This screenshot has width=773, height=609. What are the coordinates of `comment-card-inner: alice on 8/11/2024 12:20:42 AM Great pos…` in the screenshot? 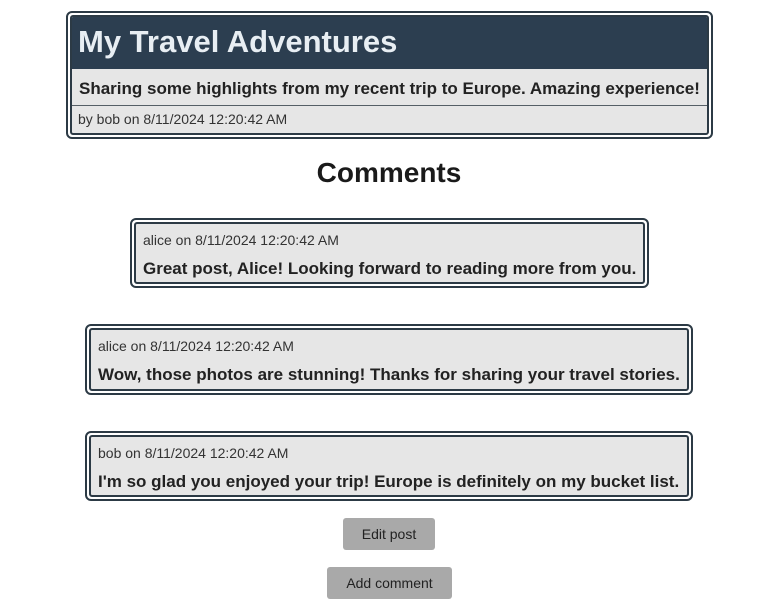 It's located at (389, 253).